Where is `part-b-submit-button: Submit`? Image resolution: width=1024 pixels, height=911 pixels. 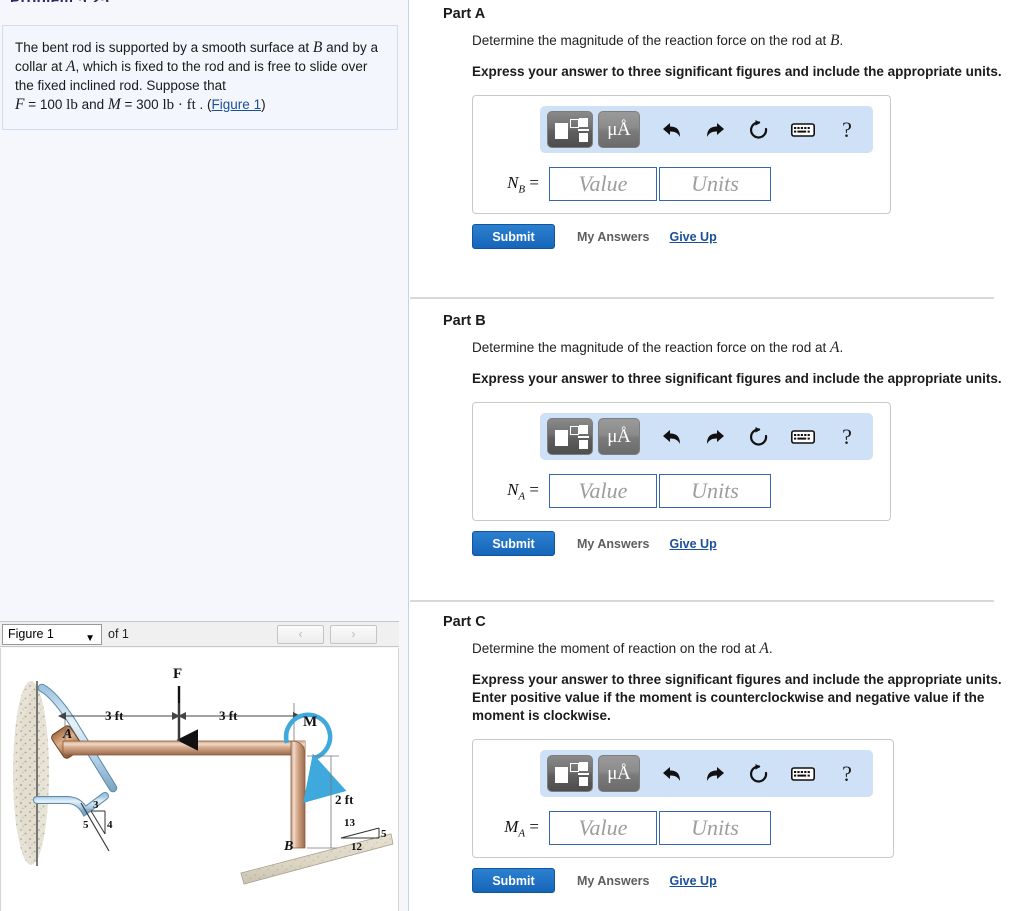 part-b-submit-button: Submit is located at coordinates (513, 543).